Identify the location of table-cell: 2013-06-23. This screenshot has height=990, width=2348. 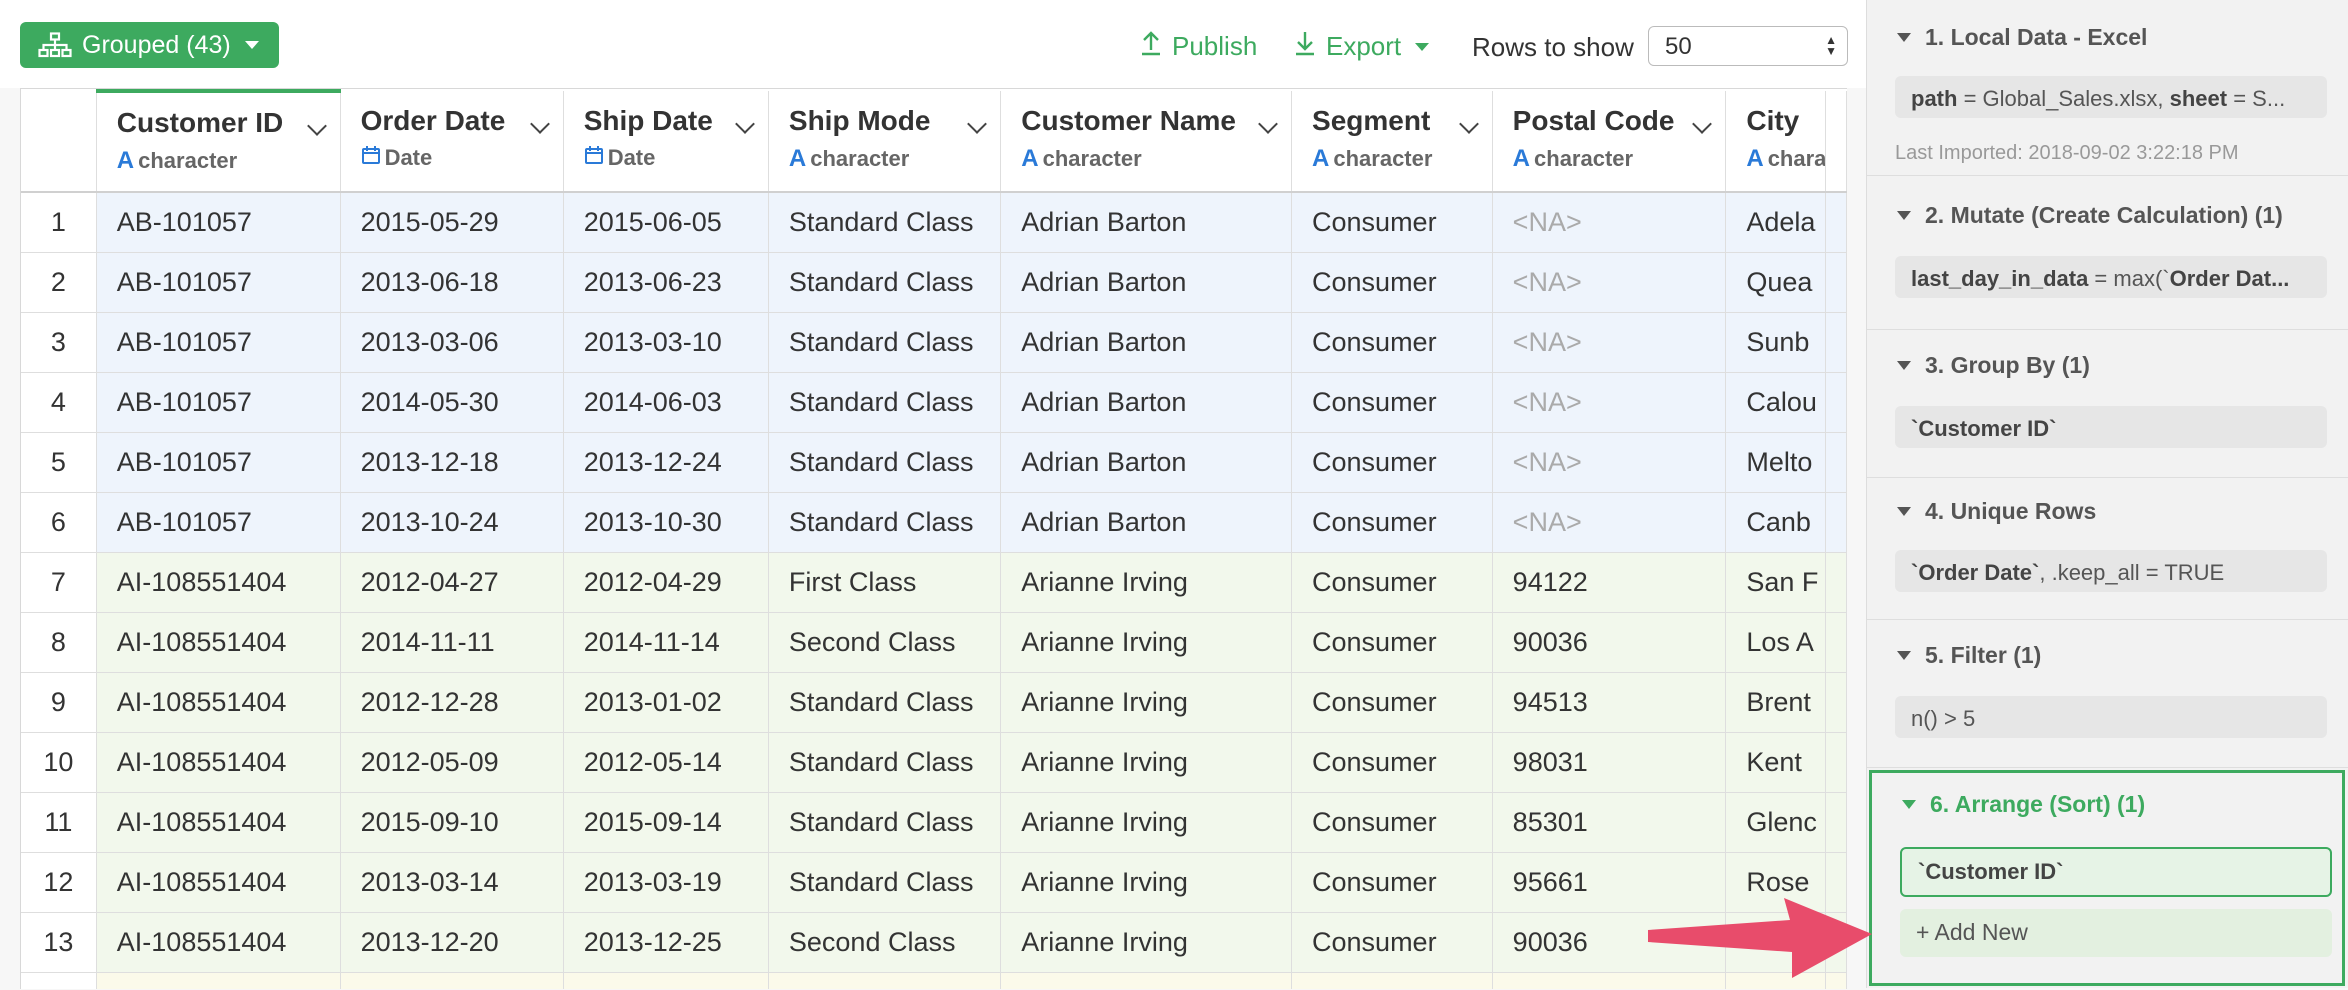
(666, 282).